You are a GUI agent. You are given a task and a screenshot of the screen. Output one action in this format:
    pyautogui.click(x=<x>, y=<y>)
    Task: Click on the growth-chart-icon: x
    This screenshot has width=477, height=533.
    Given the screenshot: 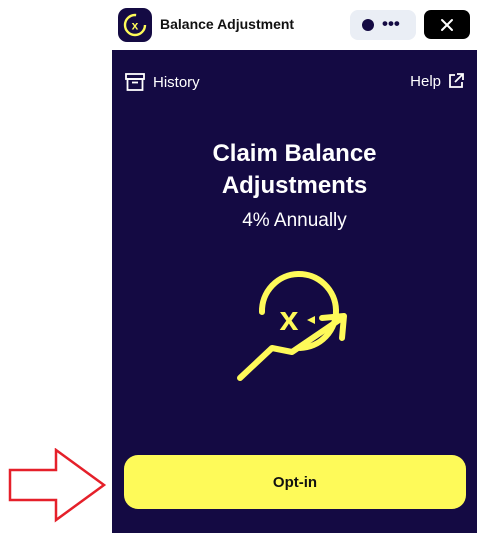 What is the action you would take?
    pyautogui.click(x=292, y=326)
    